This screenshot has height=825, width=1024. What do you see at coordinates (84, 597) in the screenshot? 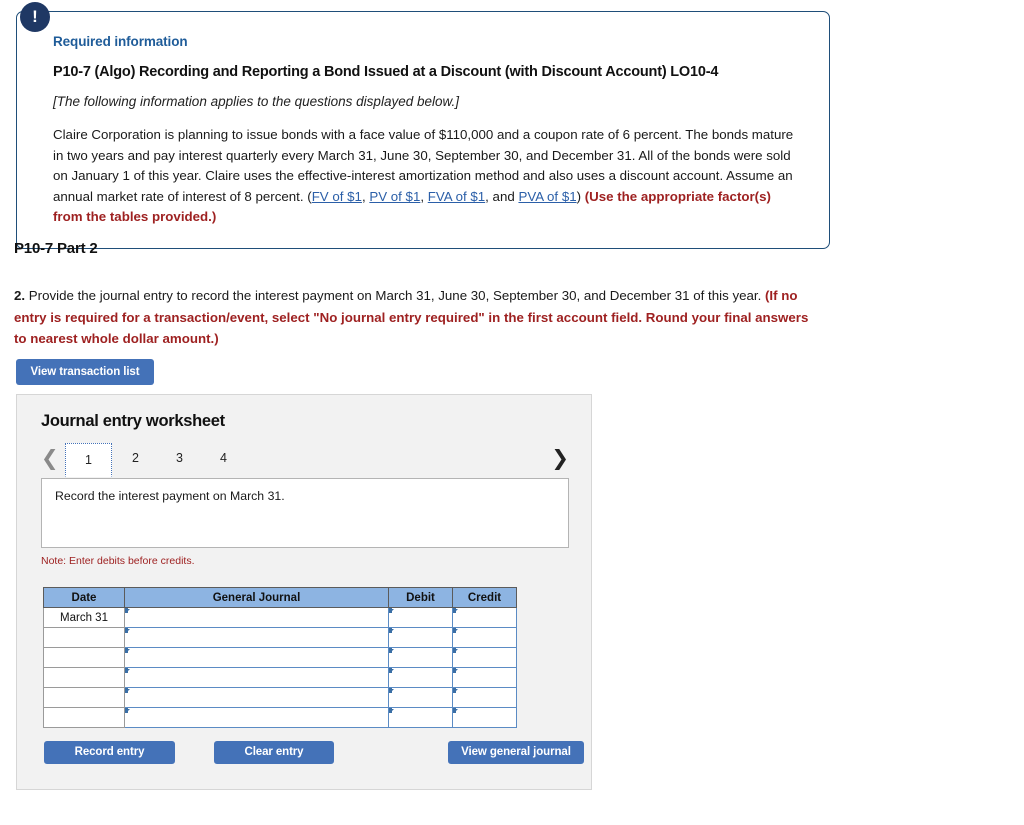
I see `column-header-date: Date` at bounding box center [84, 597].